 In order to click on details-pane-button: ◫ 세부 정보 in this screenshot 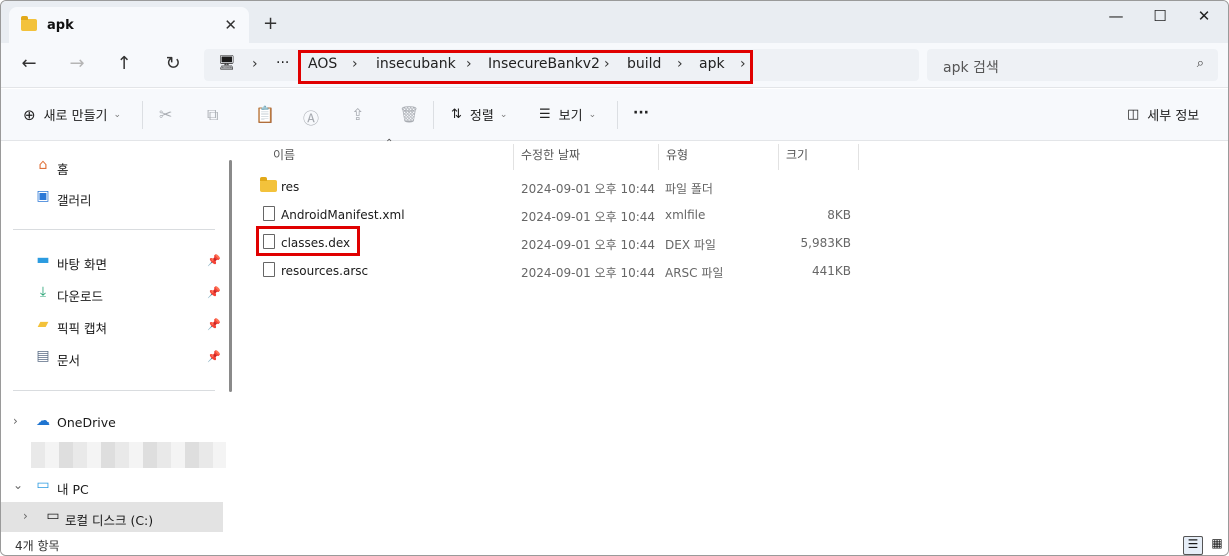, I will do `click(1163, 114)`.